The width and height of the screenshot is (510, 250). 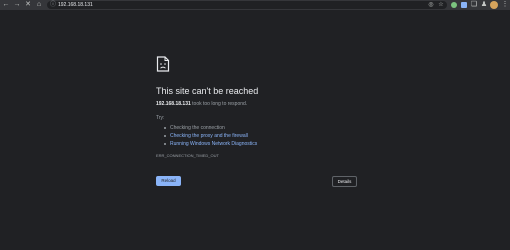 I want to click on home-icon: ⌂, so click(x=39, y=5).